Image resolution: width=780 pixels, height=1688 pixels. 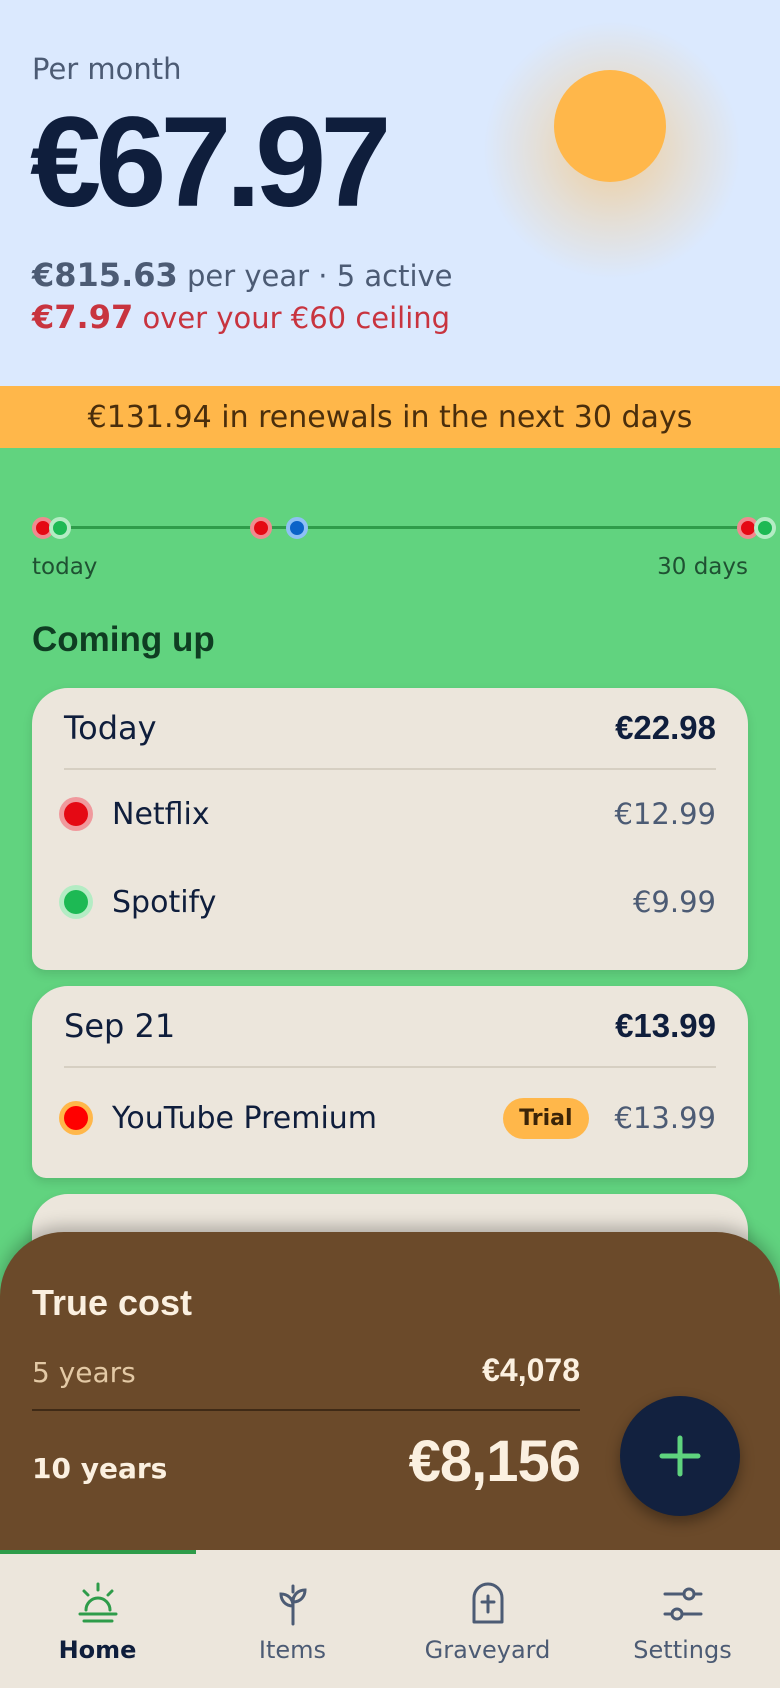 What do you see at coordinates (261, 528) in the screenshot?
I see `timeline-dot-red` at bounding box center [261, 528].